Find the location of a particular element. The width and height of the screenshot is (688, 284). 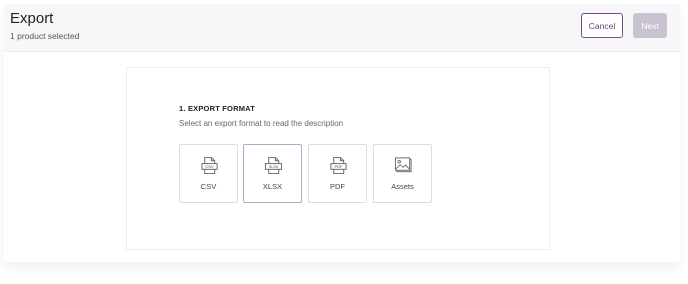

xlsx-file-icon: XLSX is located at coordinates (273, 165).